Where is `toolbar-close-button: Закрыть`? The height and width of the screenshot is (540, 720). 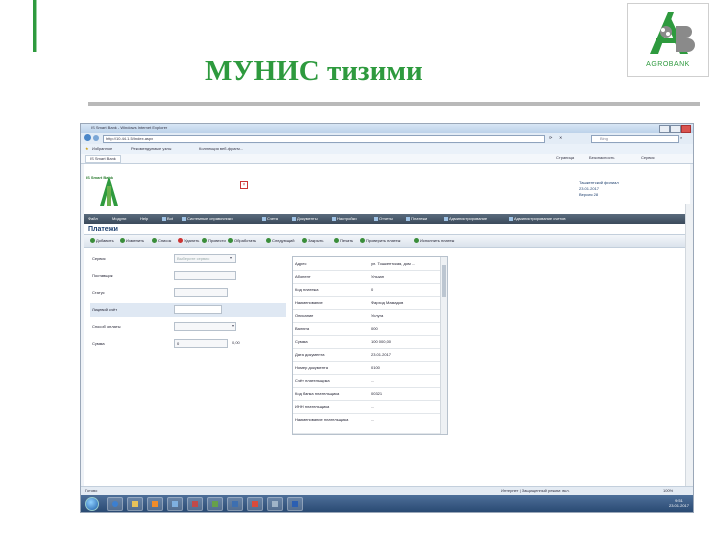
toolbar-close-button: Закрыть is located at coordinates (312, 241).